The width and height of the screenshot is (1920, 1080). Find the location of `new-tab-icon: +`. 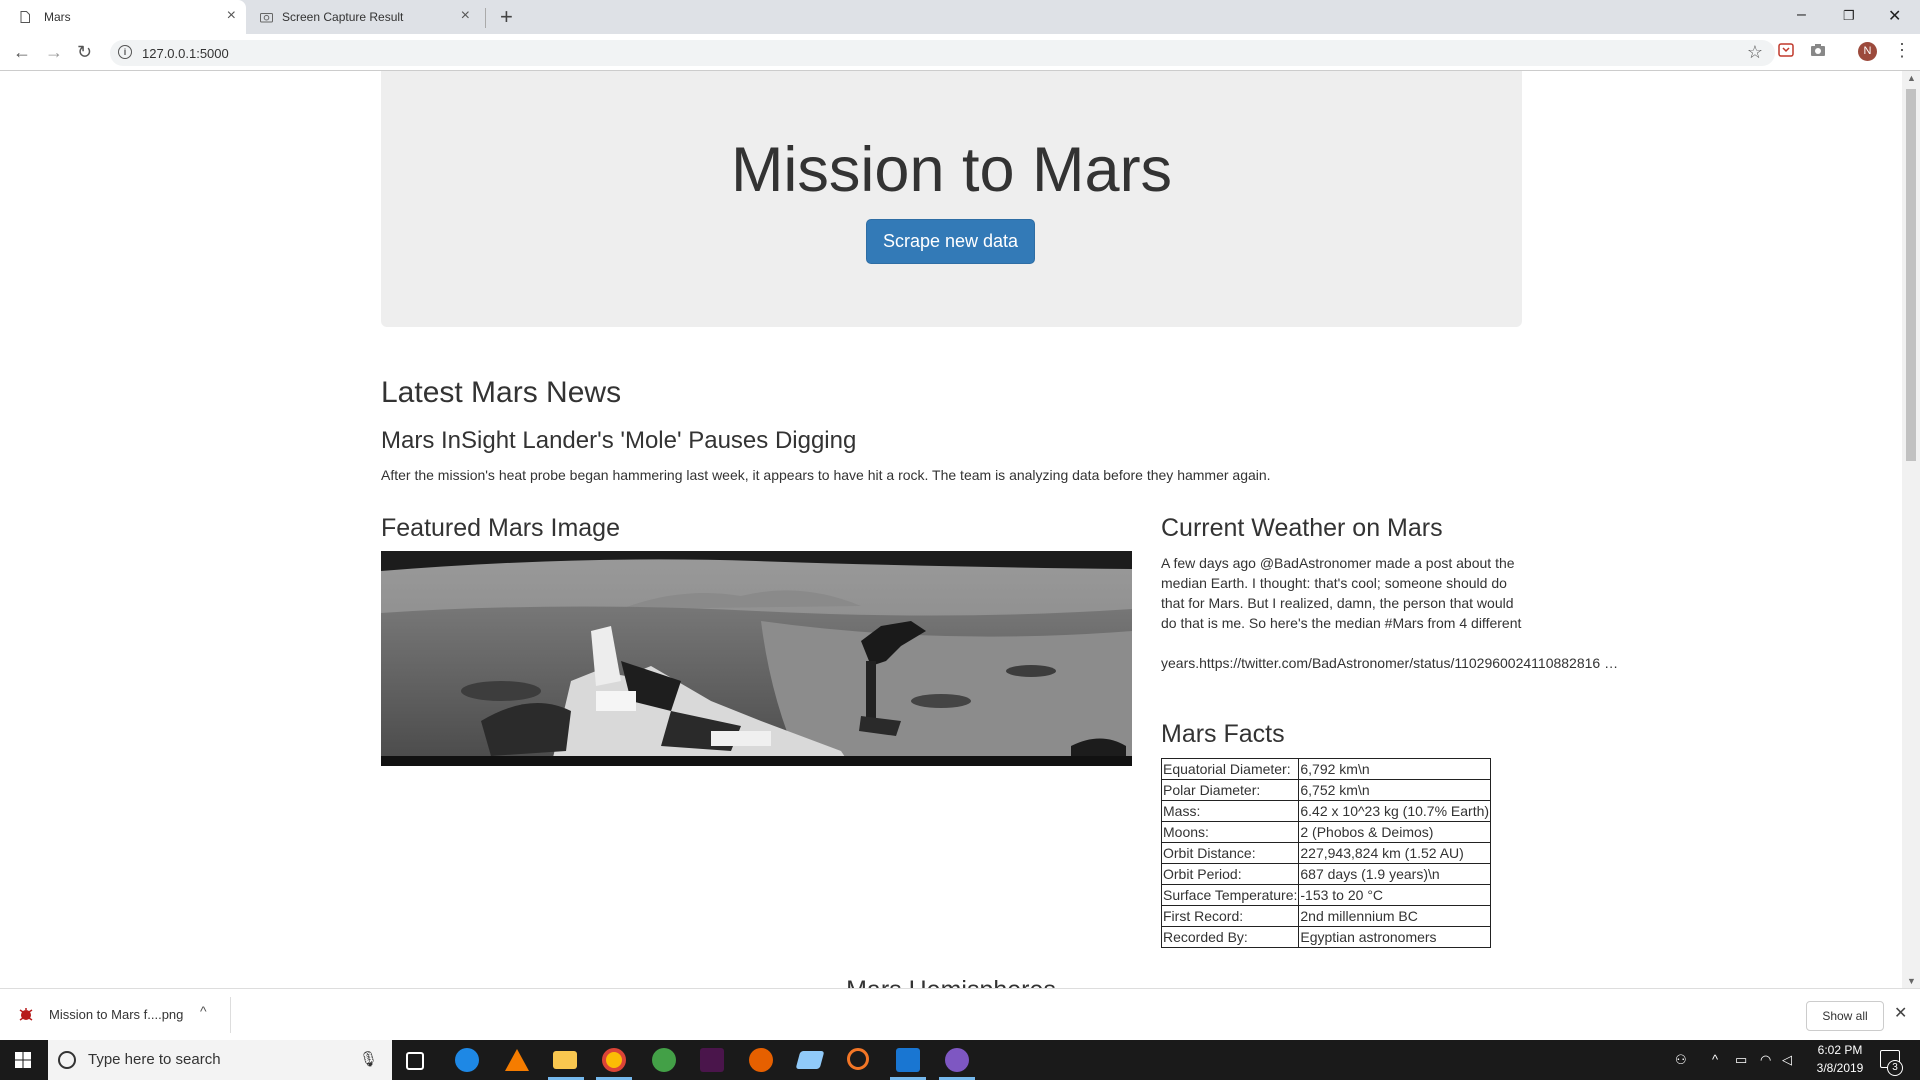

new-tab-icon: + is located at coordinates (506, 17).